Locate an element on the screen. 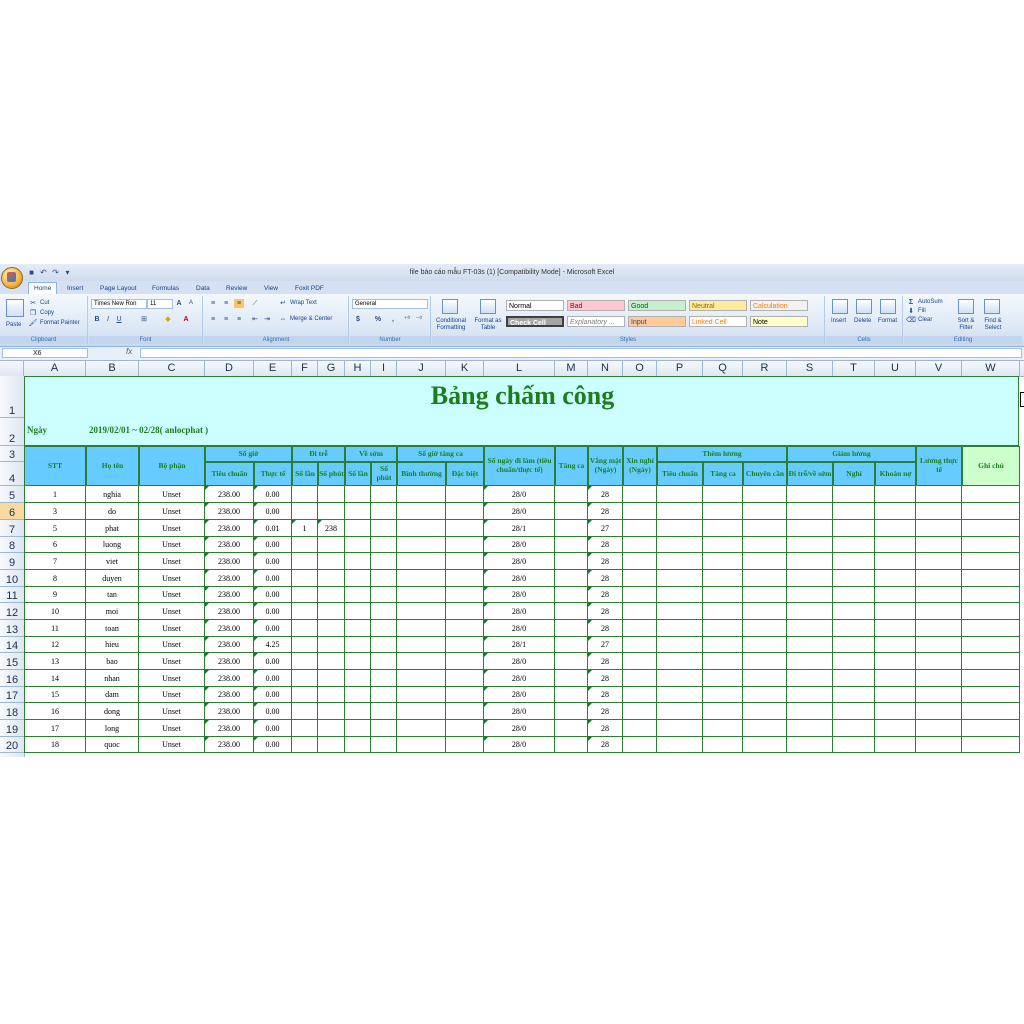 The width and height of the screenshot is (1024, 1024). clear-icon: ⌫ is located at coordinates (911, 320).